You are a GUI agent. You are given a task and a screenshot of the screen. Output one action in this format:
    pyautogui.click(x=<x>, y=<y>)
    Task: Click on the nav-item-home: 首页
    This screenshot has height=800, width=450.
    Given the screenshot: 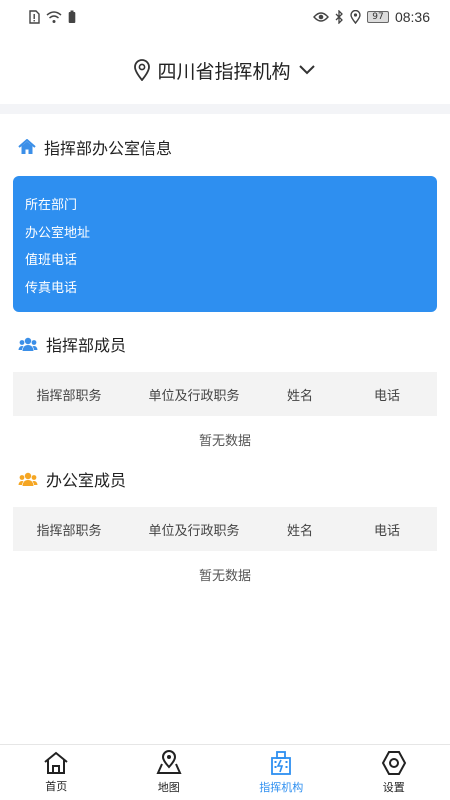 What is the action you would take?
    pyautogui.click(x=56, y=772)
    